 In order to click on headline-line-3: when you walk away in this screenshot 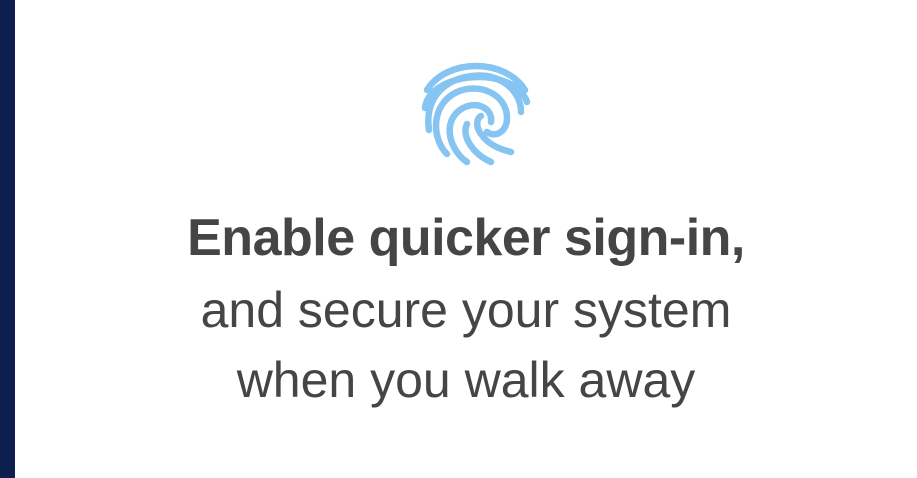, I will do `click(466, 380)`.